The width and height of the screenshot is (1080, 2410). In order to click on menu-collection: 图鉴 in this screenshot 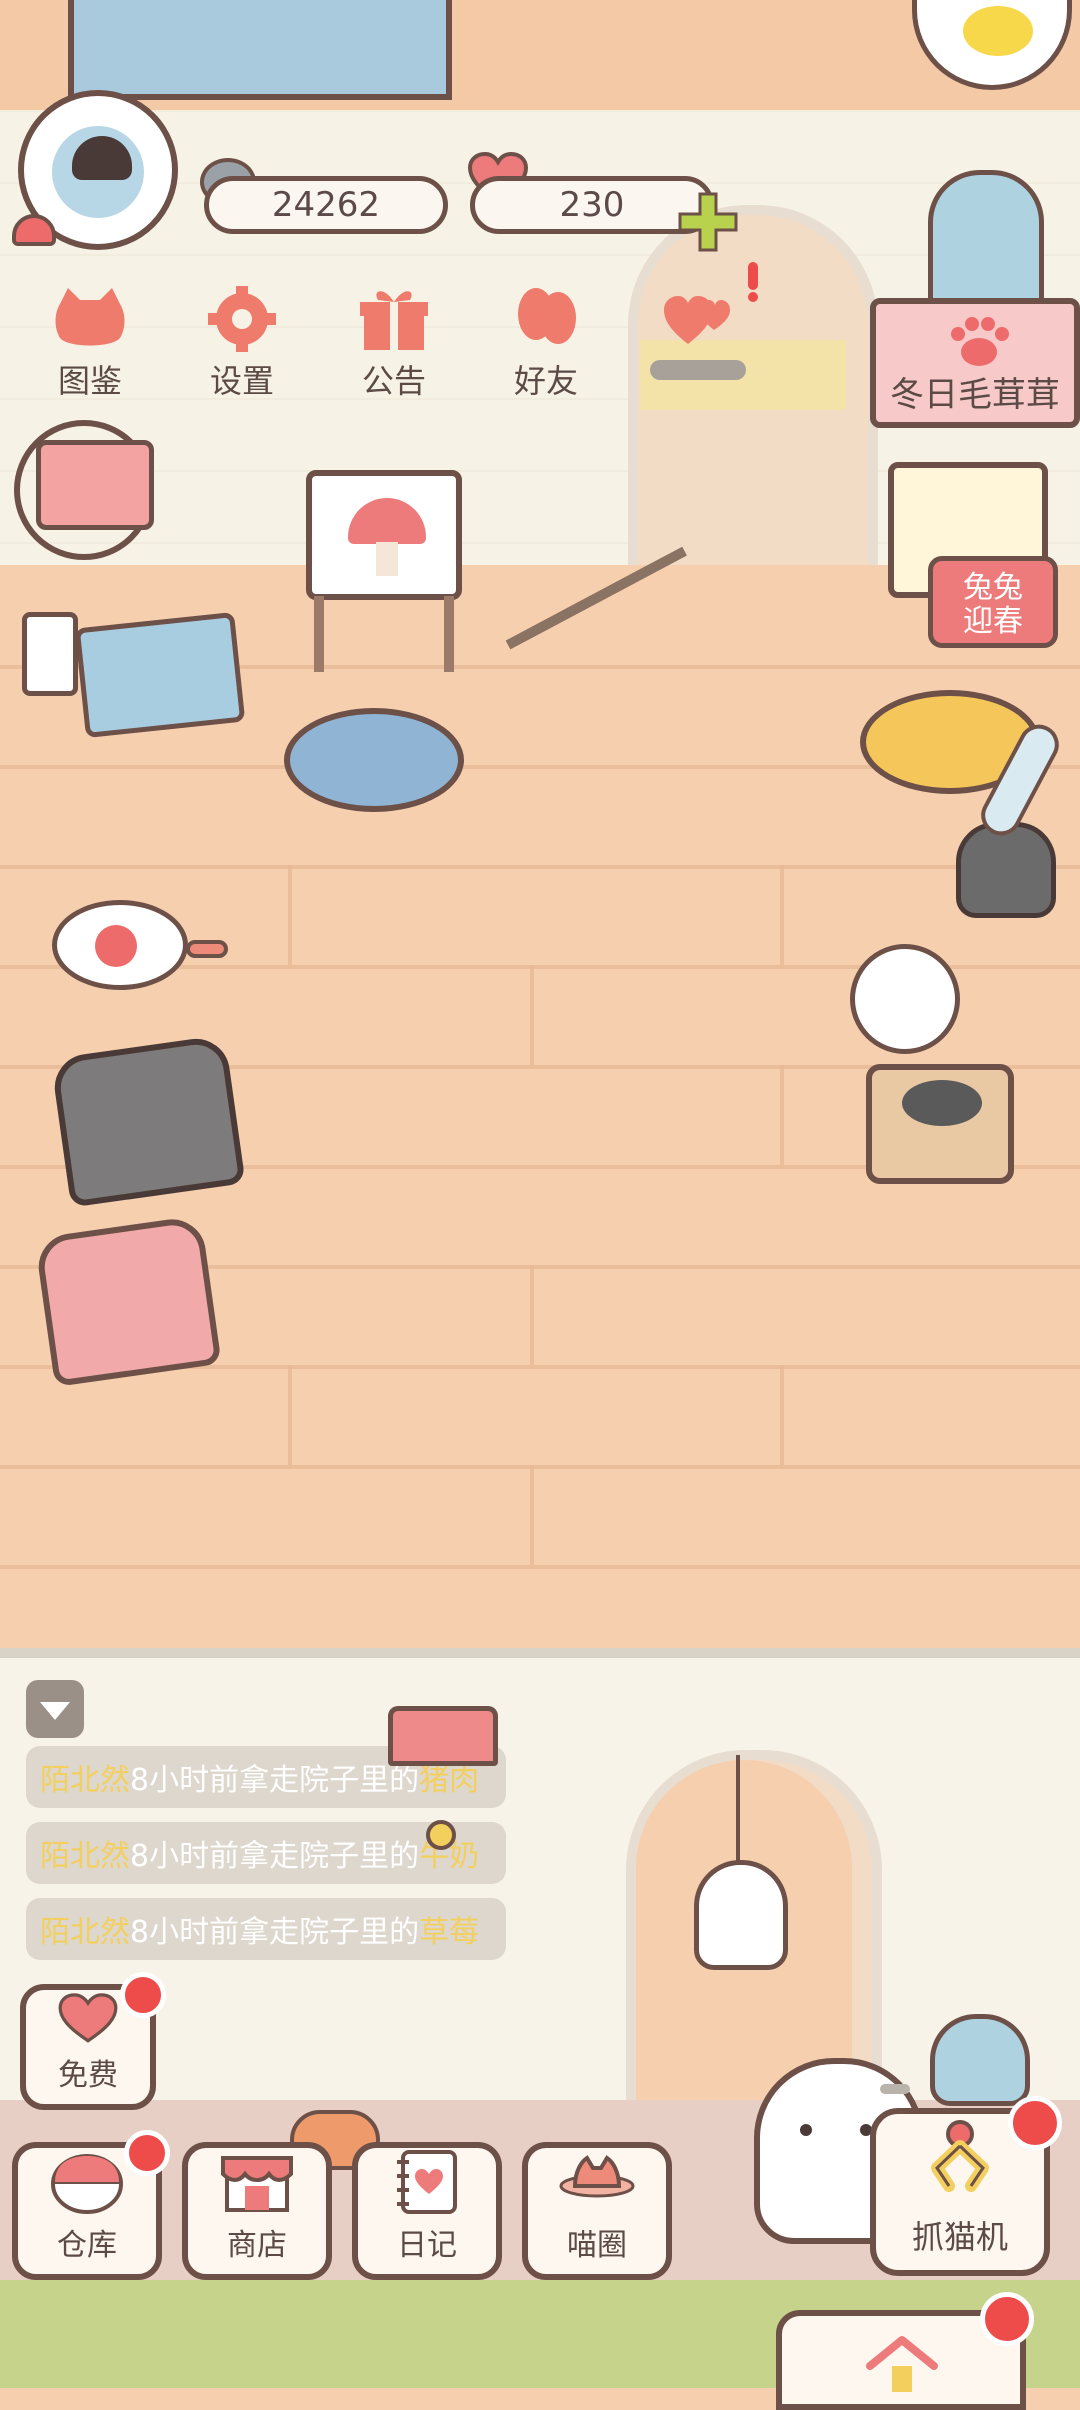, I will do `click(90, 344)`.